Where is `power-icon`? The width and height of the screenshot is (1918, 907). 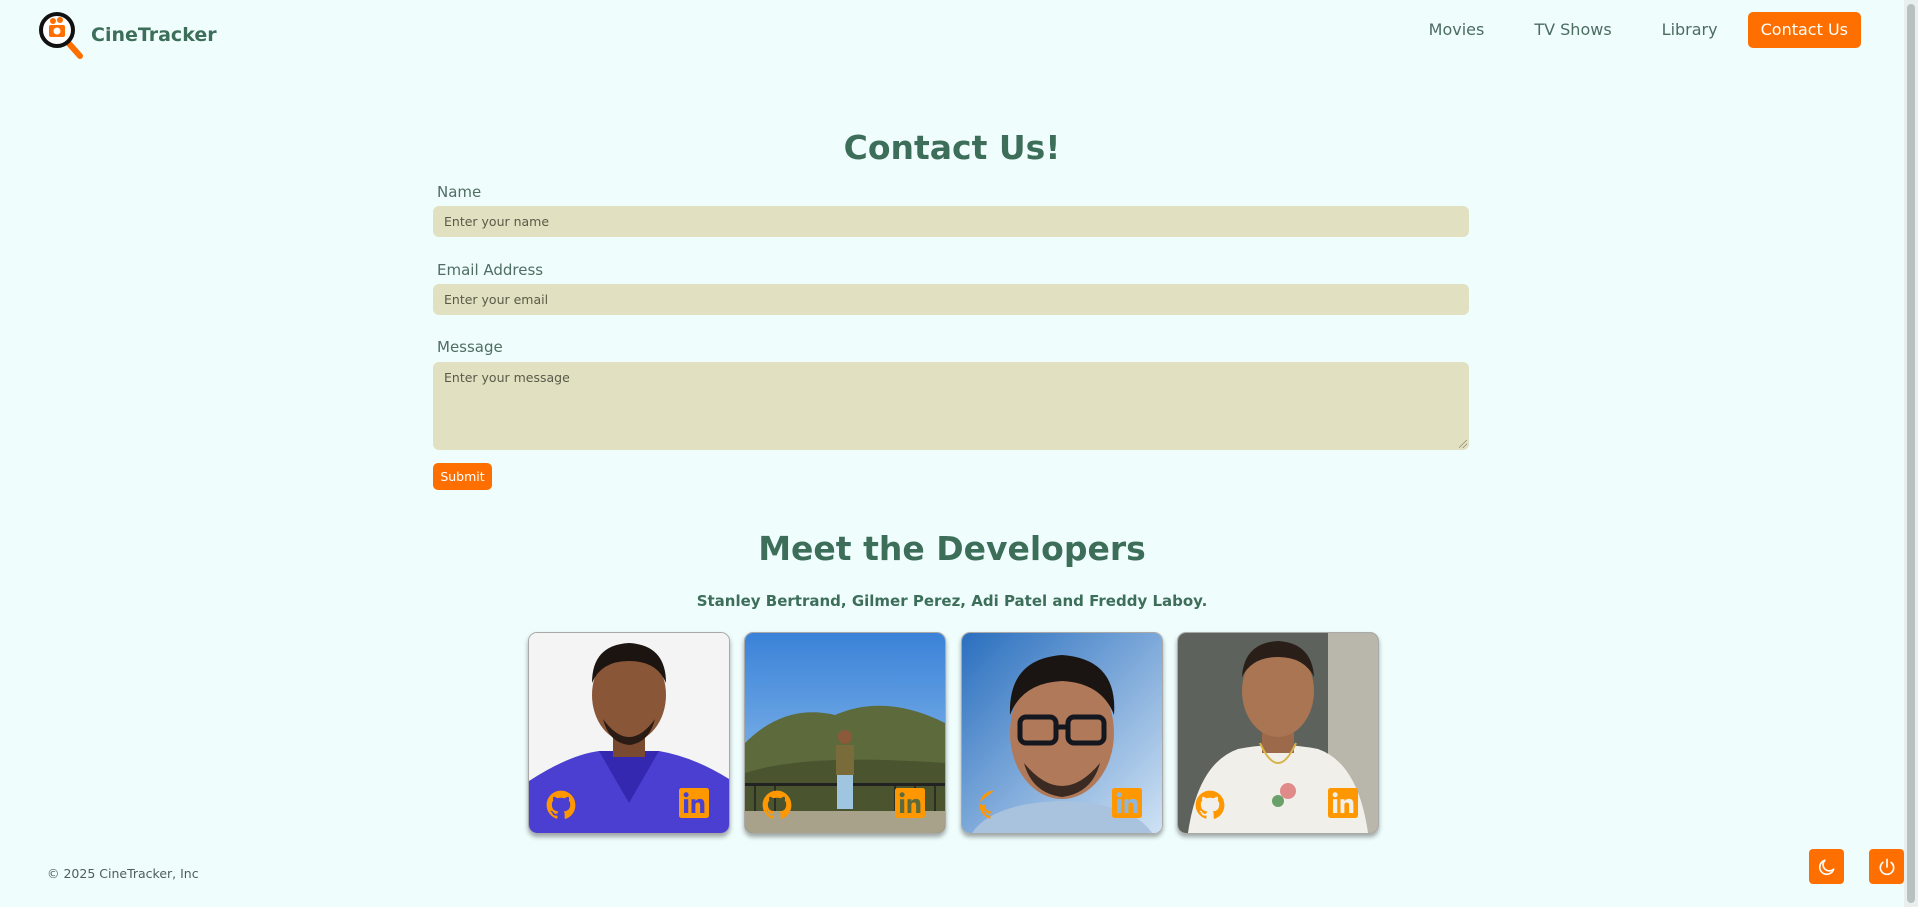
power-icon is located at coordinates (1886, 866).